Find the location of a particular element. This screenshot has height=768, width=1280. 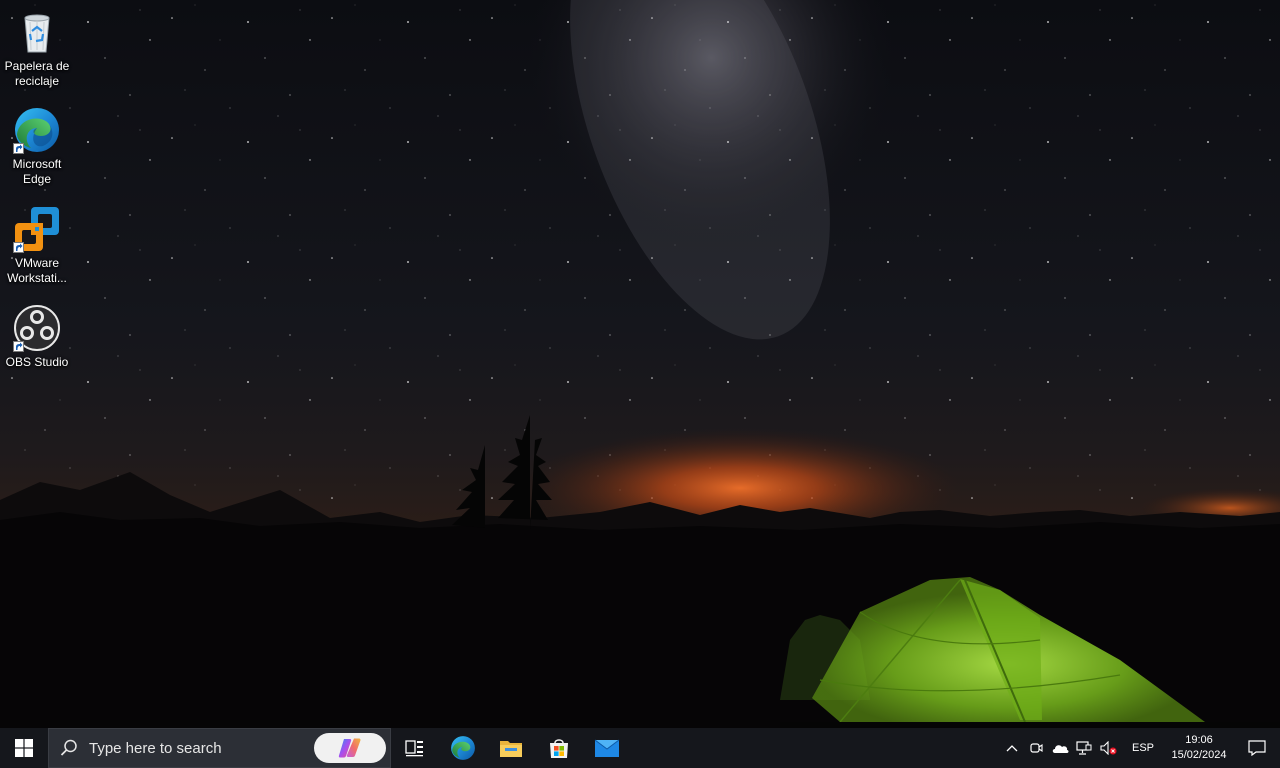

task-view-button is located at coordinates (415, 748).